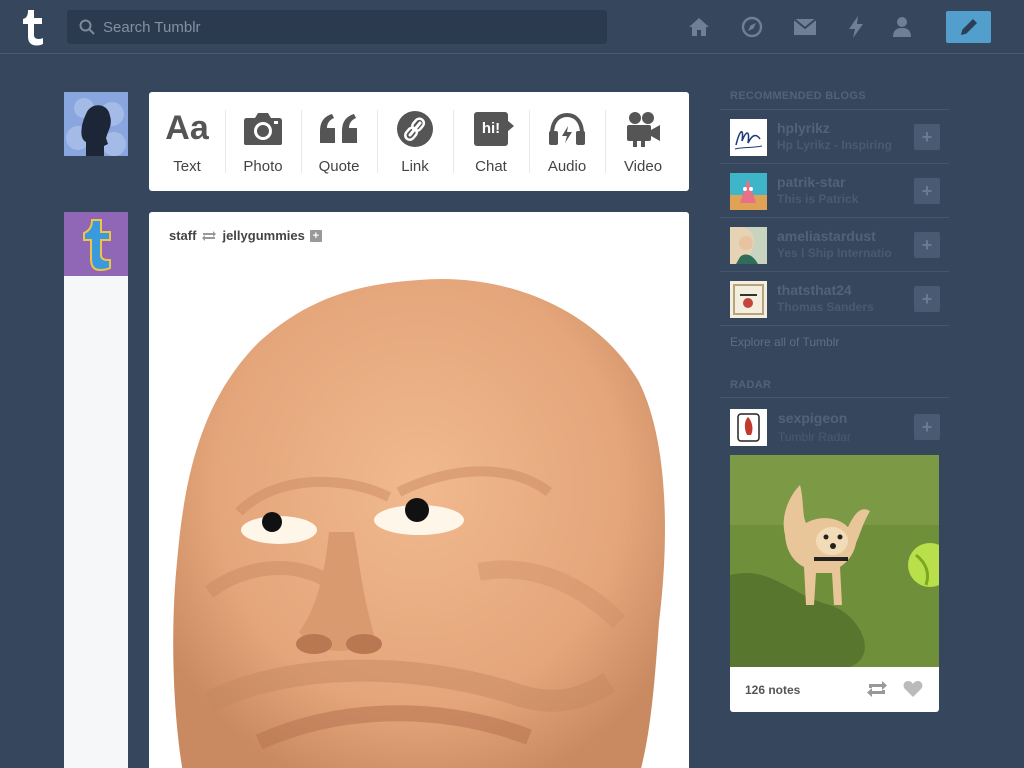 The image size is (1024, 768). I want to click on post-type-label: Audio, so click(567, 166).